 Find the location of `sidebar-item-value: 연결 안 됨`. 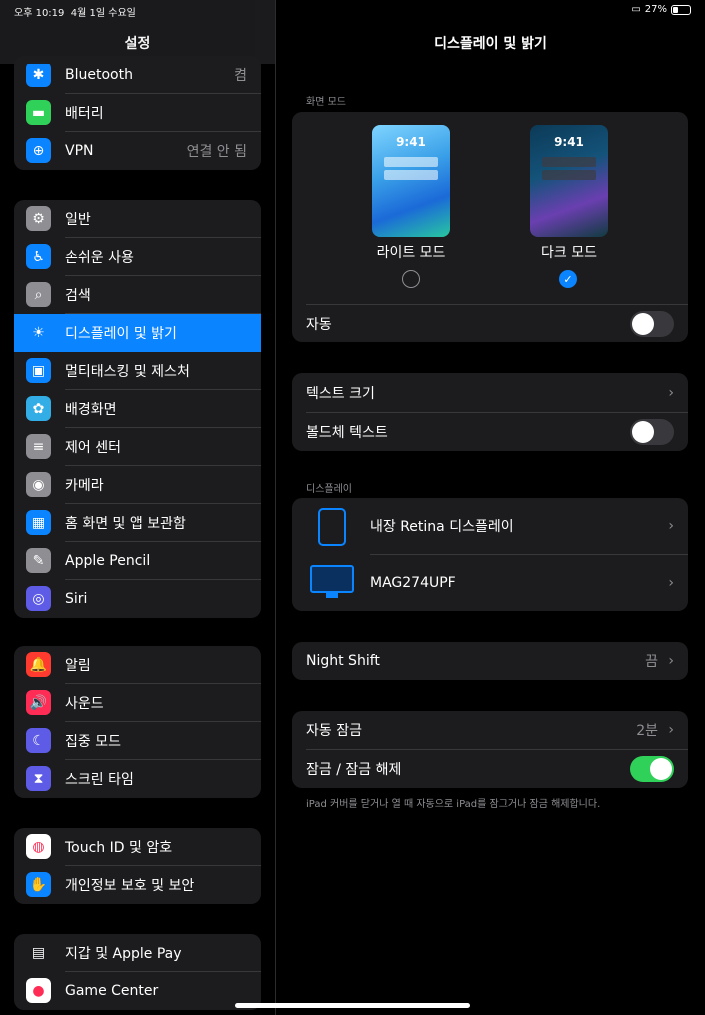

sidebar-item-value: 연결 안 됨 is located at coordinates (216, 152).